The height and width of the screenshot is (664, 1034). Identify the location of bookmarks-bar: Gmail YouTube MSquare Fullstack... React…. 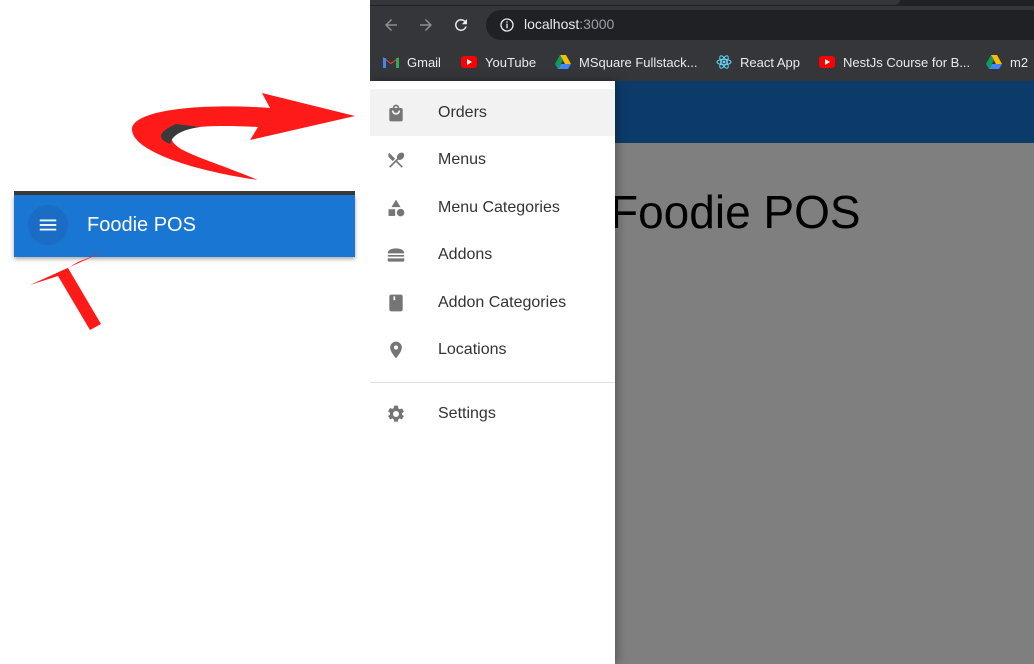
(702, 62).